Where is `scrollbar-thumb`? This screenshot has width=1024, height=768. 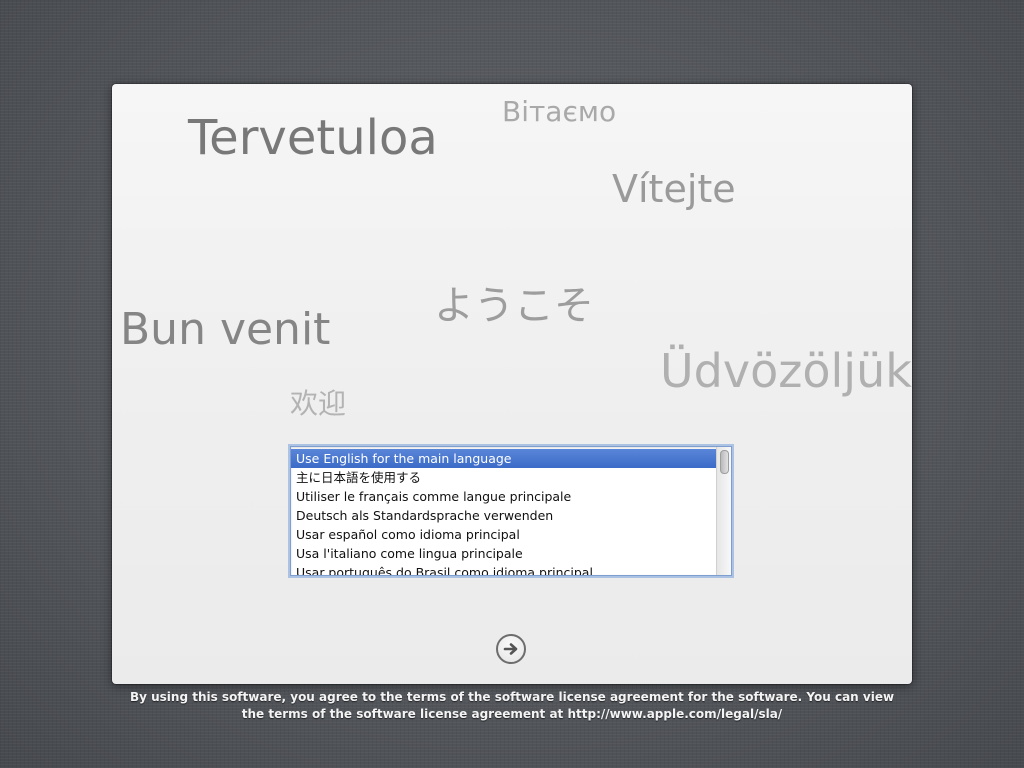 scrollbar-thumb is located at coordinates (724, 462).